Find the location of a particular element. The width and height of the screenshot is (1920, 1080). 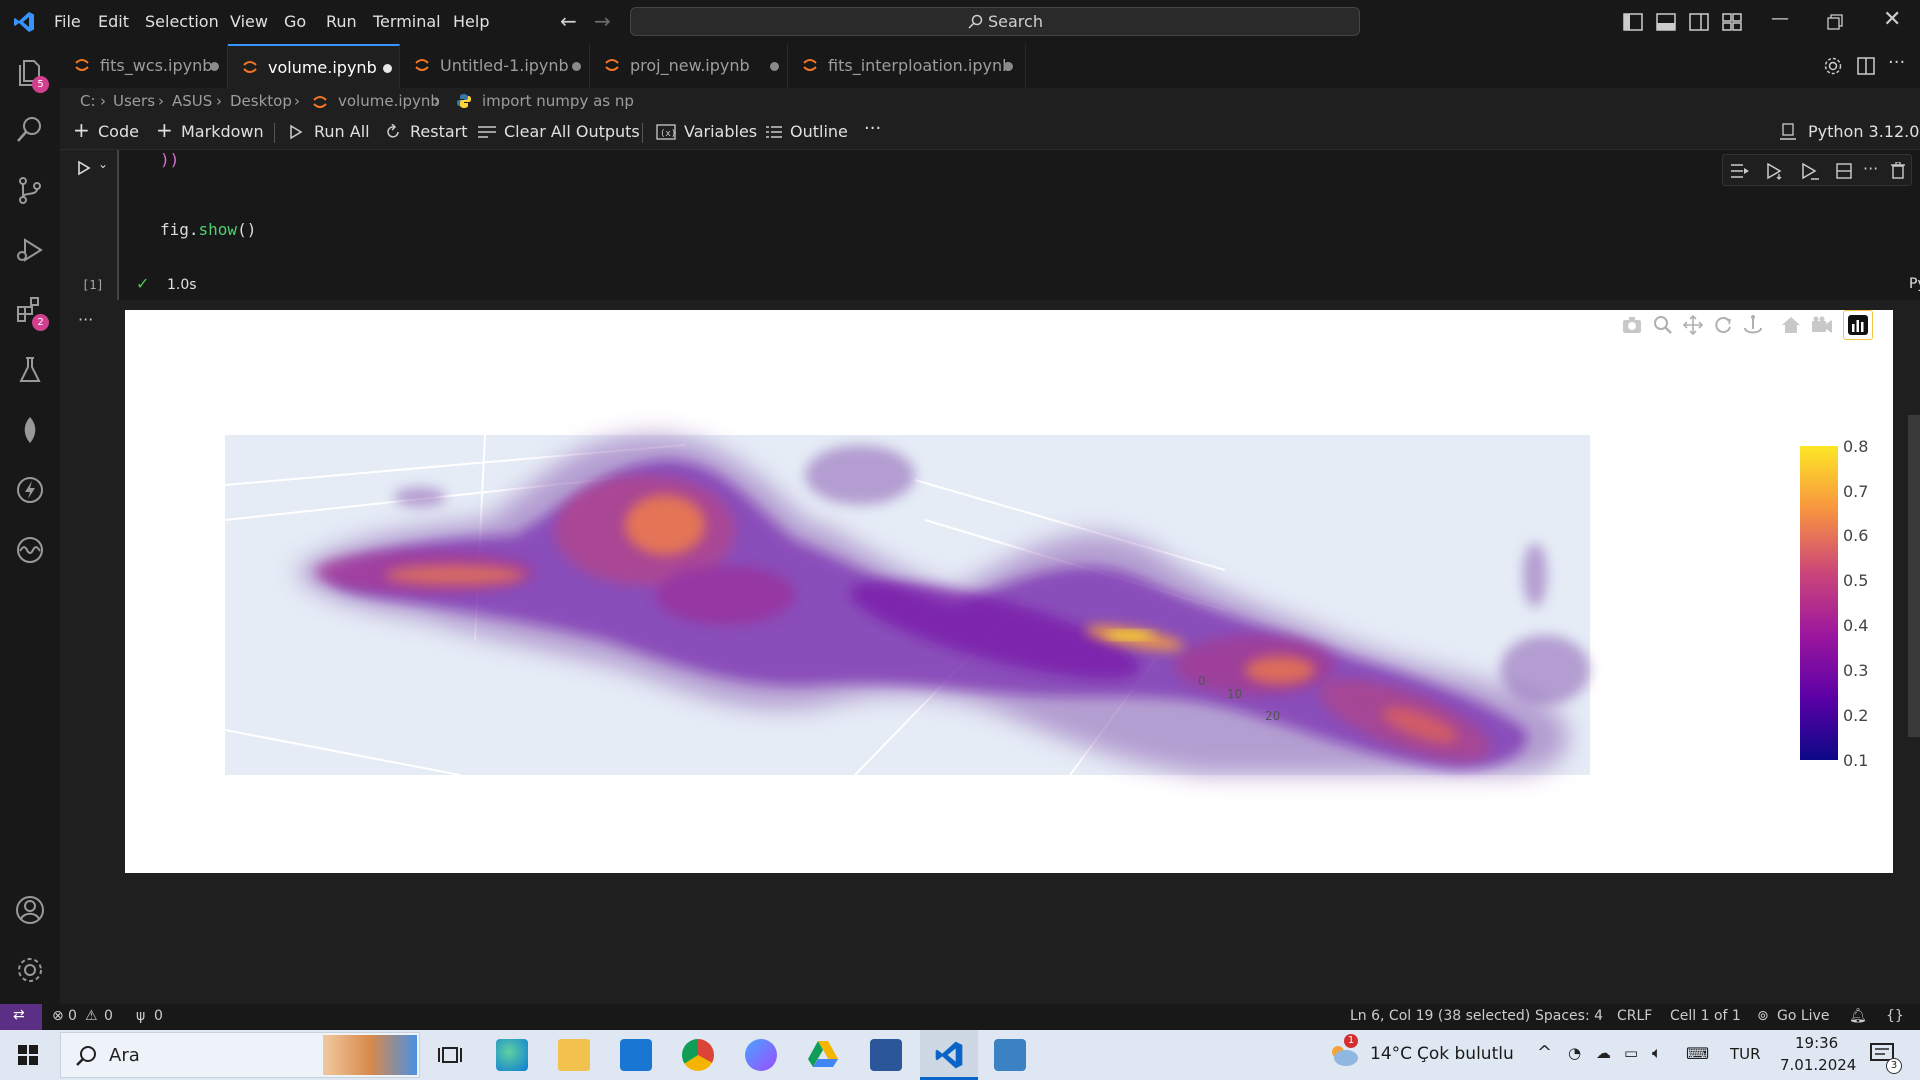

thunder-client-icon is located at coordinates (30, 490).